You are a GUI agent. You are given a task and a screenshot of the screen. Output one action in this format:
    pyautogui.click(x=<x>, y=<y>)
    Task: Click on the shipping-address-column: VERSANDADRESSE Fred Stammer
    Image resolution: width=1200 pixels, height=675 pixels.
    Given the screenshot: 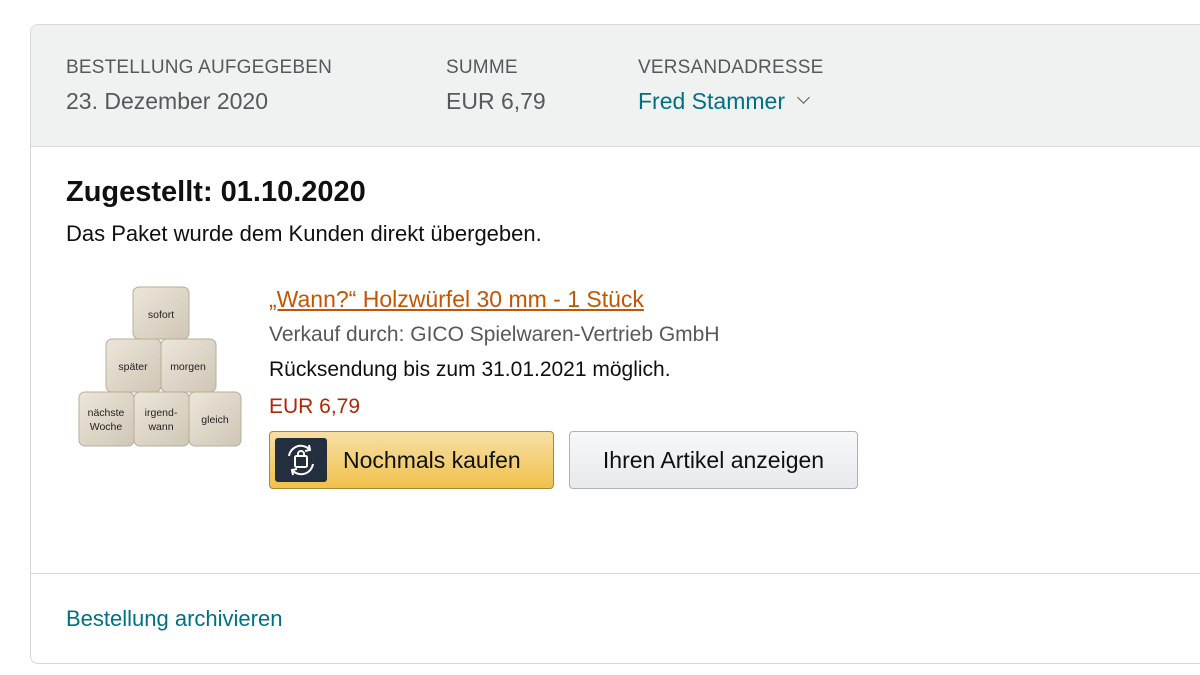 What is the action you would take?
    pyautogui.click(x=730, y=86)
    